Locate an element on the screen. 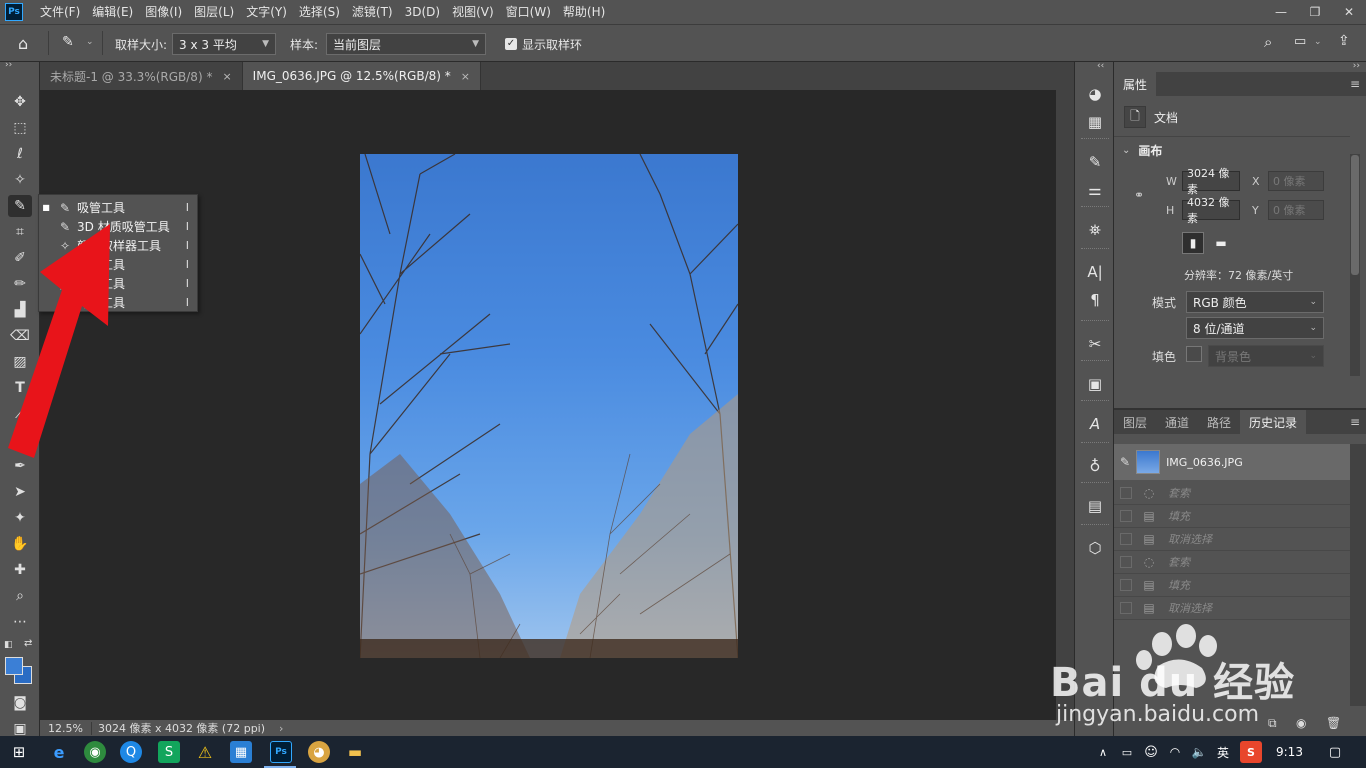  sogou-ime-icon: S is located at coordinates (1251, 752).